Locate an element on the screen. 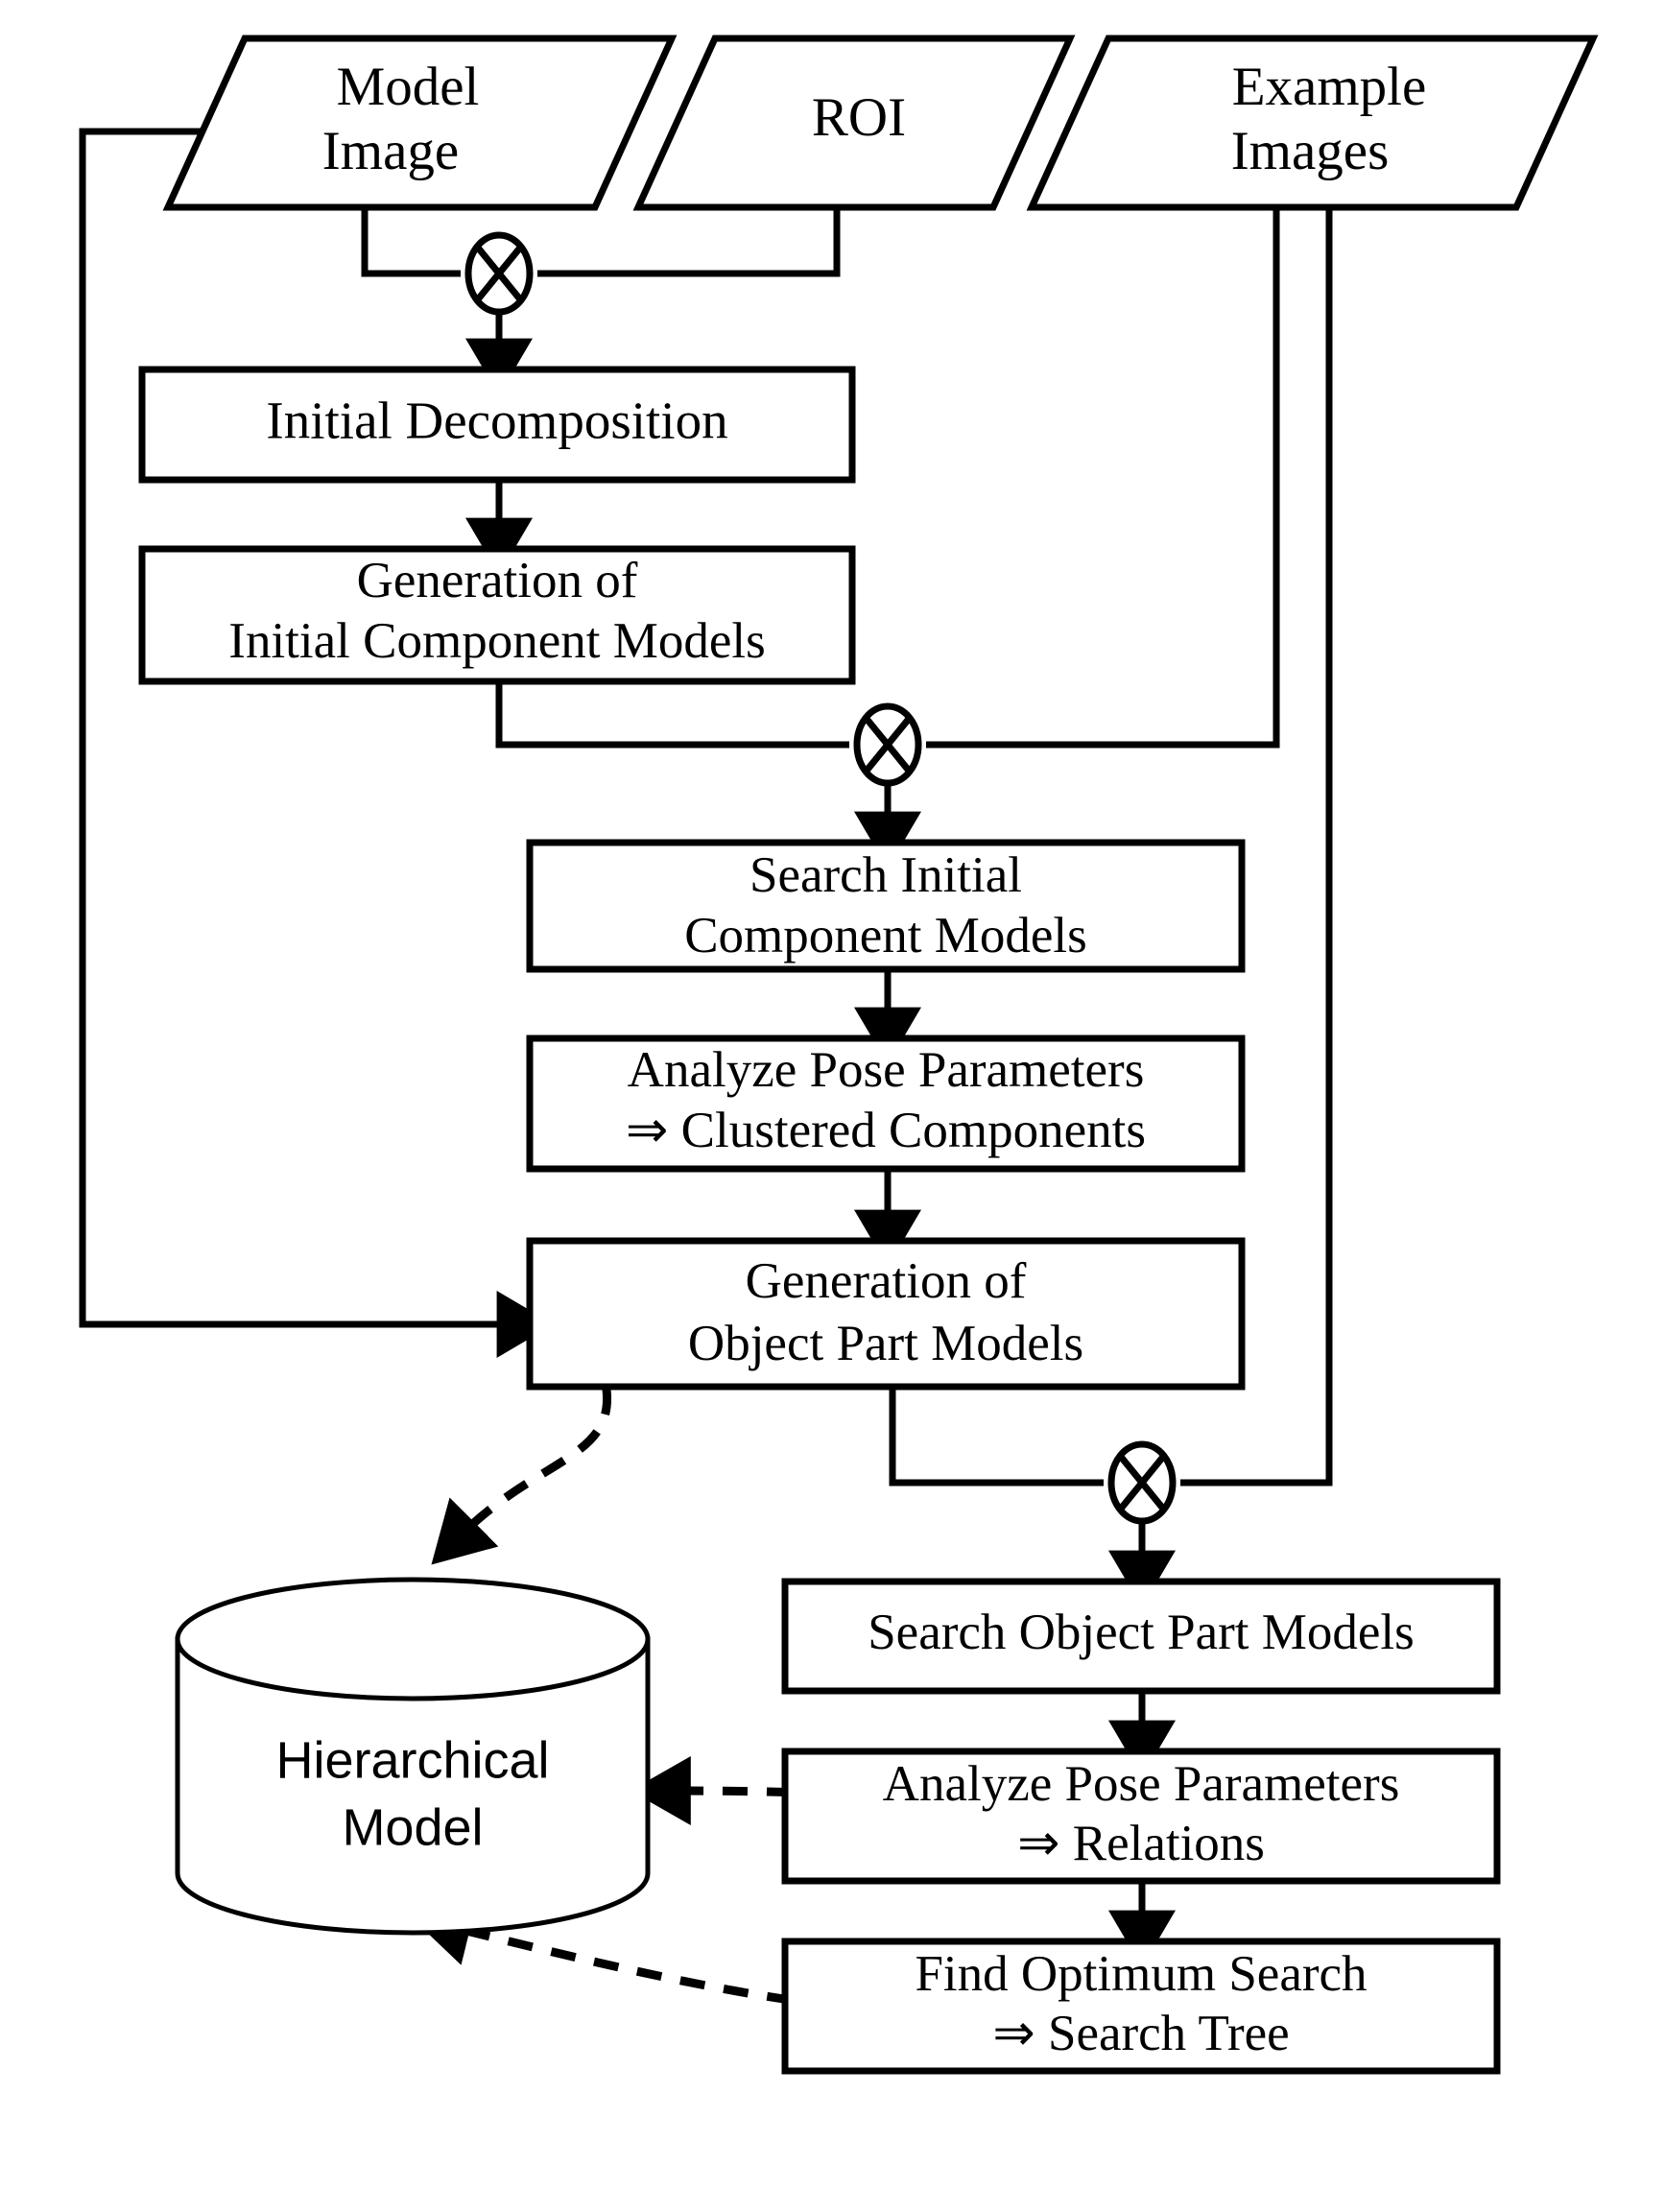 This screenshot has width=1665, height=2212. connector-generation-initial-to-xor2 is located at coordinates (672, 715).